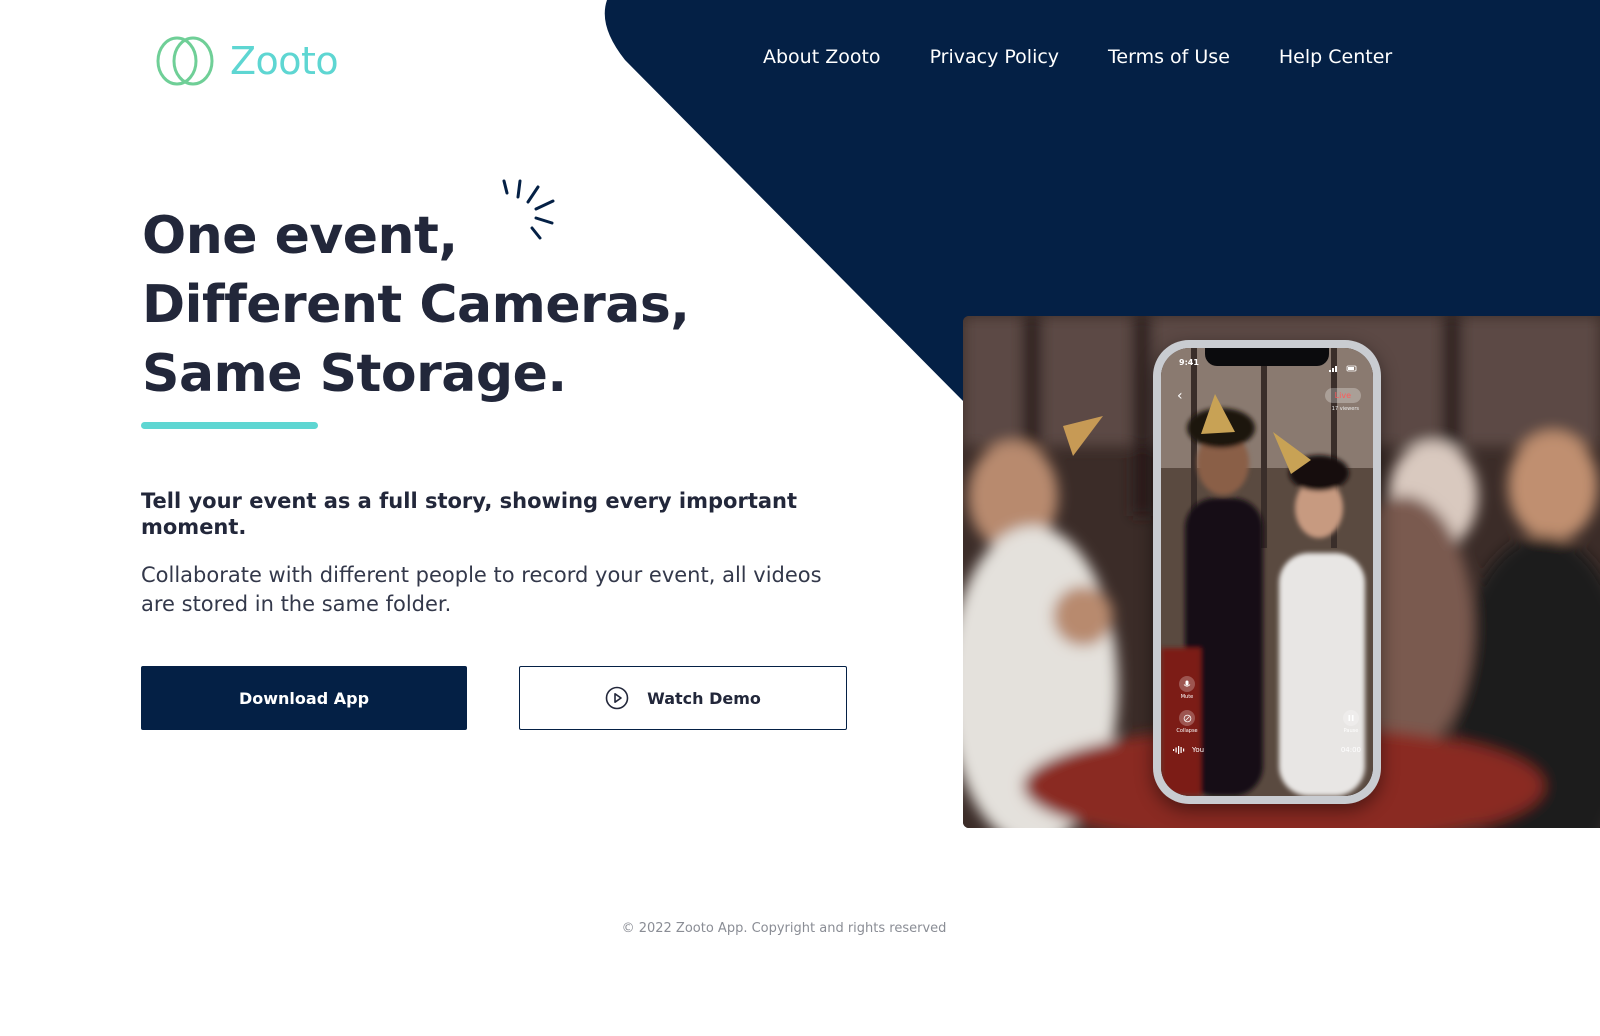  What do you see at coordinates (1351, 718) in the screenshot?
I see `pause-icon` at bounding box center [1351, 718].